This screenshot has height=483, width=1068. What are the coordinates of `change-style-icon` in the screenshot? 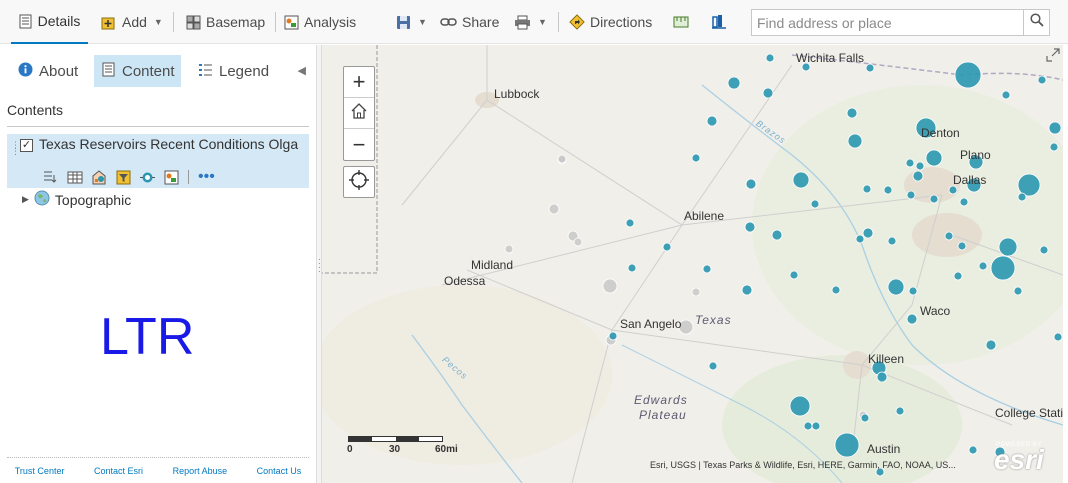 It's located at (99, 177).